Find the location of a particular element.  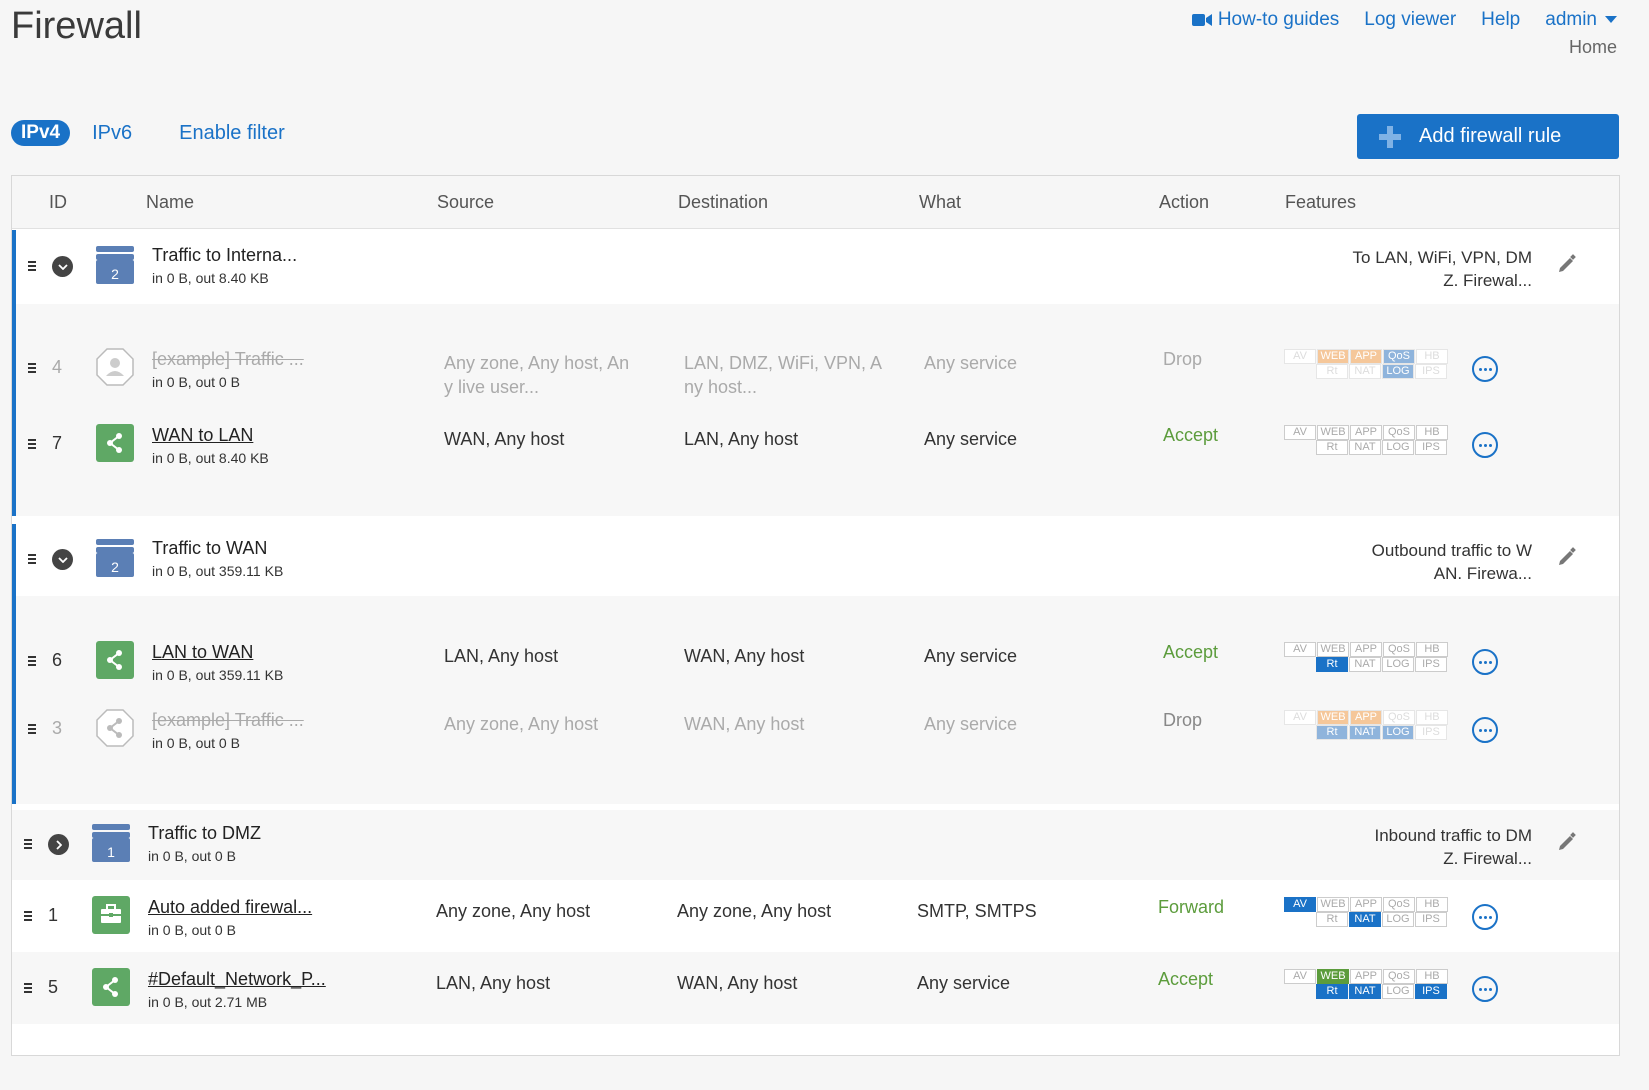

rule-name: WAN to LAN is located at coordinates (202, 435).